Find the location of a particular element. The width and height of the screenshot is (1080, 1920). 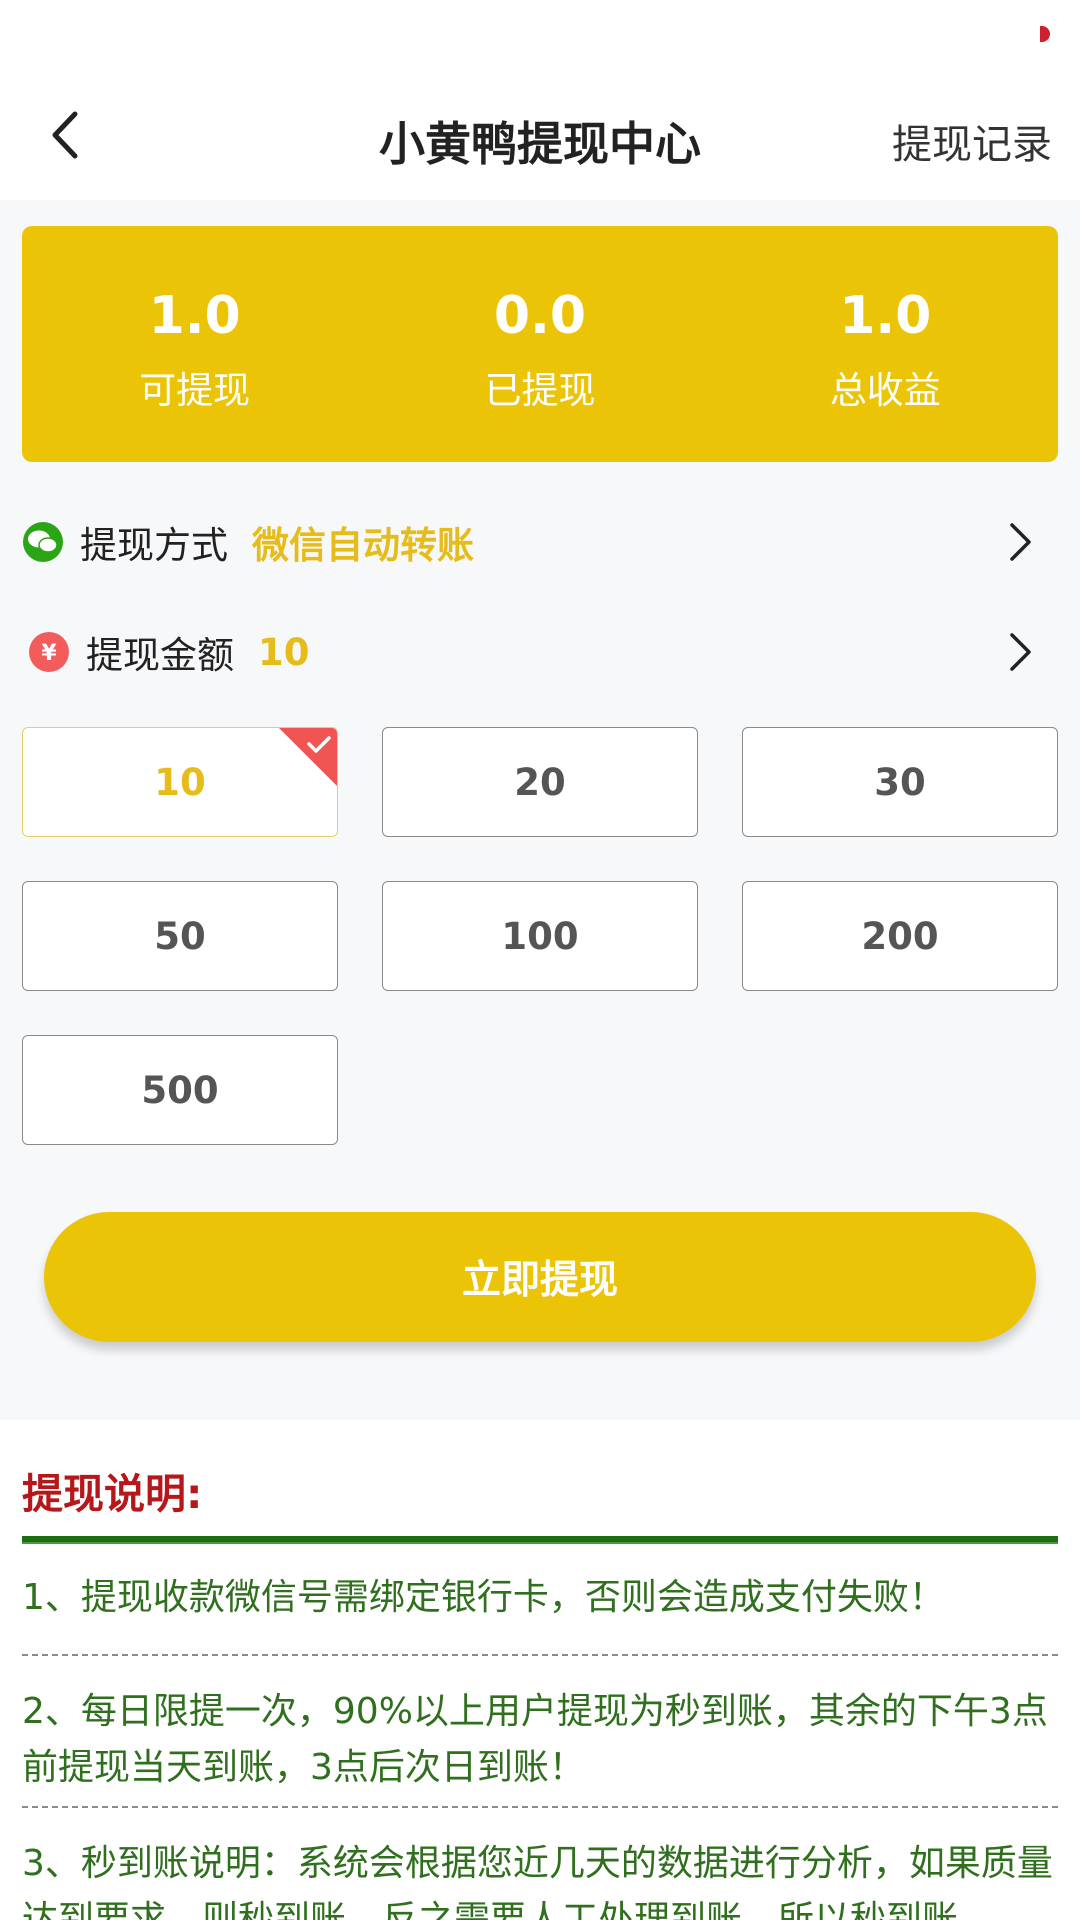

stat-label: 可提现 is located at coordinates (195, 390).